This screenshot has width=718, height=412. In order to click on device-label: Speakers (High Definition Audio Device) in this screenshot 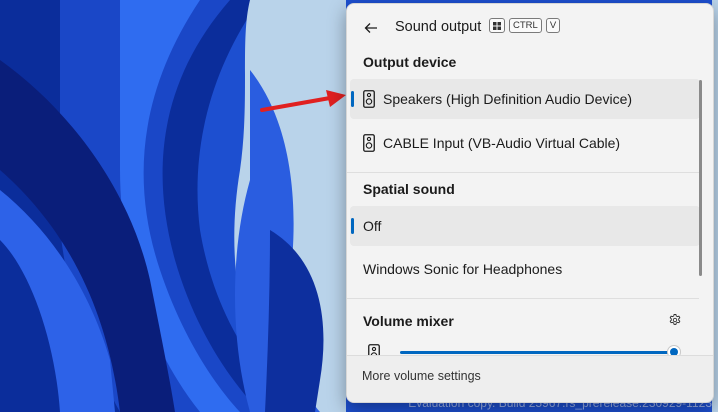, I will do `click(508, 99)`.